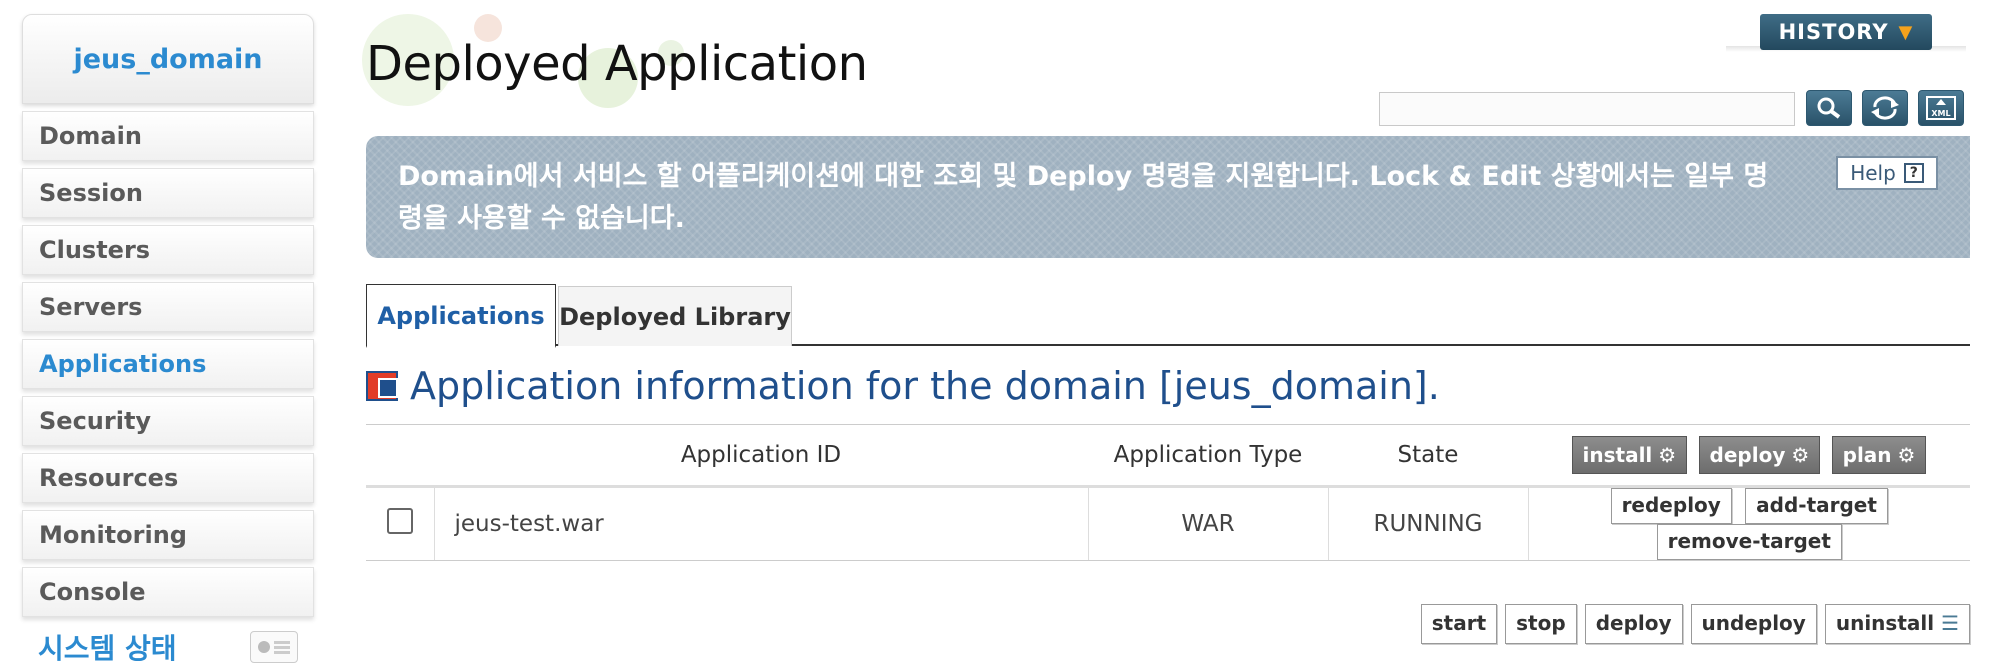  I want to click on add-target-button: add-target, so click(1816, 506).